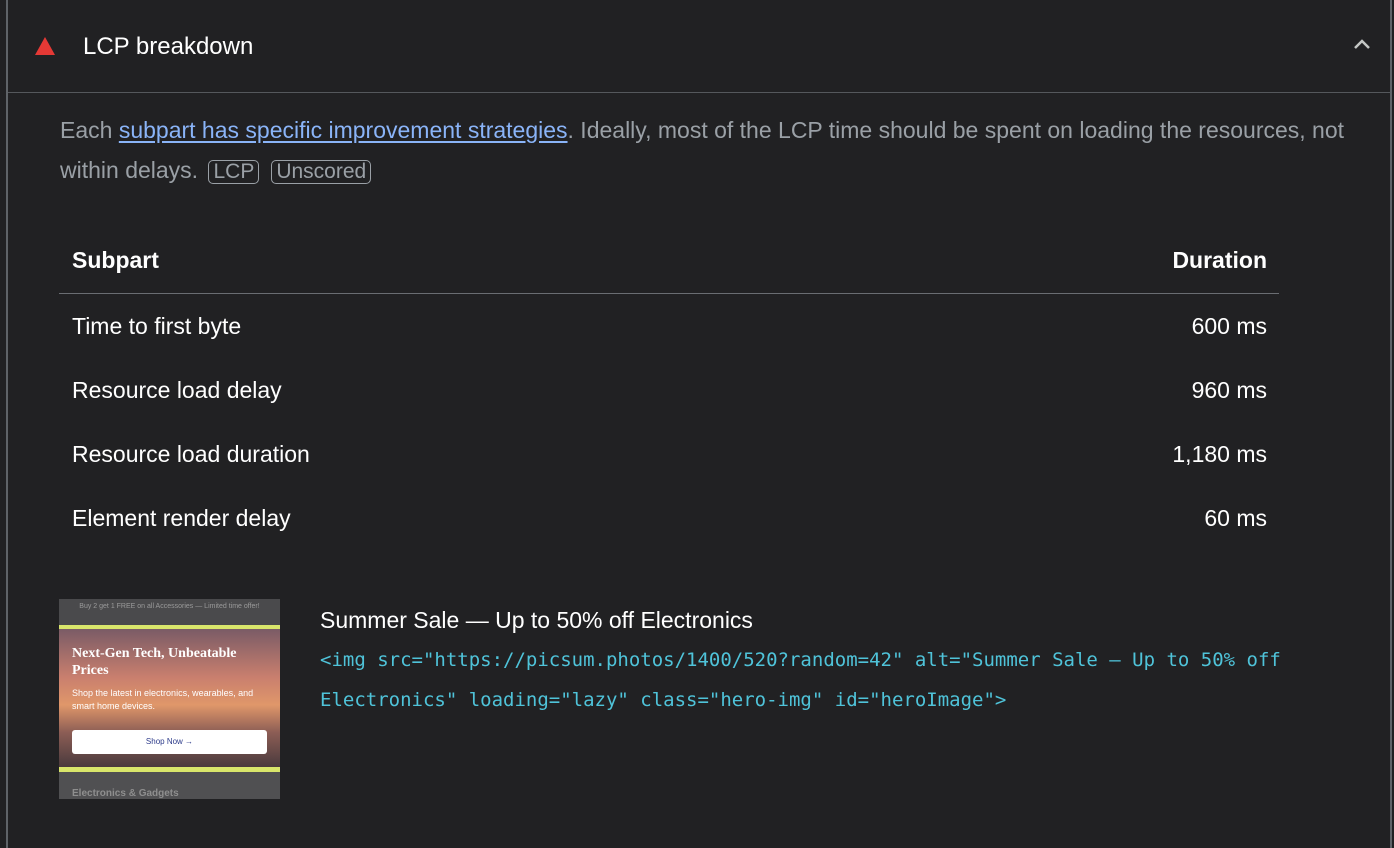 The width and height of the screenshot is (1394, 848). Describe the element at coordinates (89, 130) in the screenshot. I see `description-prefix: Each` at that location.